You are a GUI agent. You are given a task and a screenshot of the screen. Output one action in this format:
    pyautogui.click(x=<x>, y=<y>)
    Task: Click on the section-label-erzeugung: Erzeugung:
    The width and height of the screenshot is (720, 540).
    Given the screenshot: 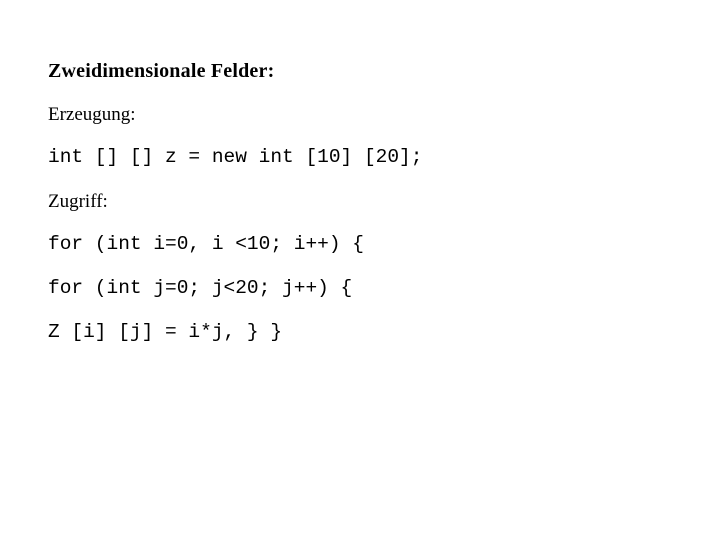 What is the action you would take?
    pyautogui.click(x=92, y=114)
    